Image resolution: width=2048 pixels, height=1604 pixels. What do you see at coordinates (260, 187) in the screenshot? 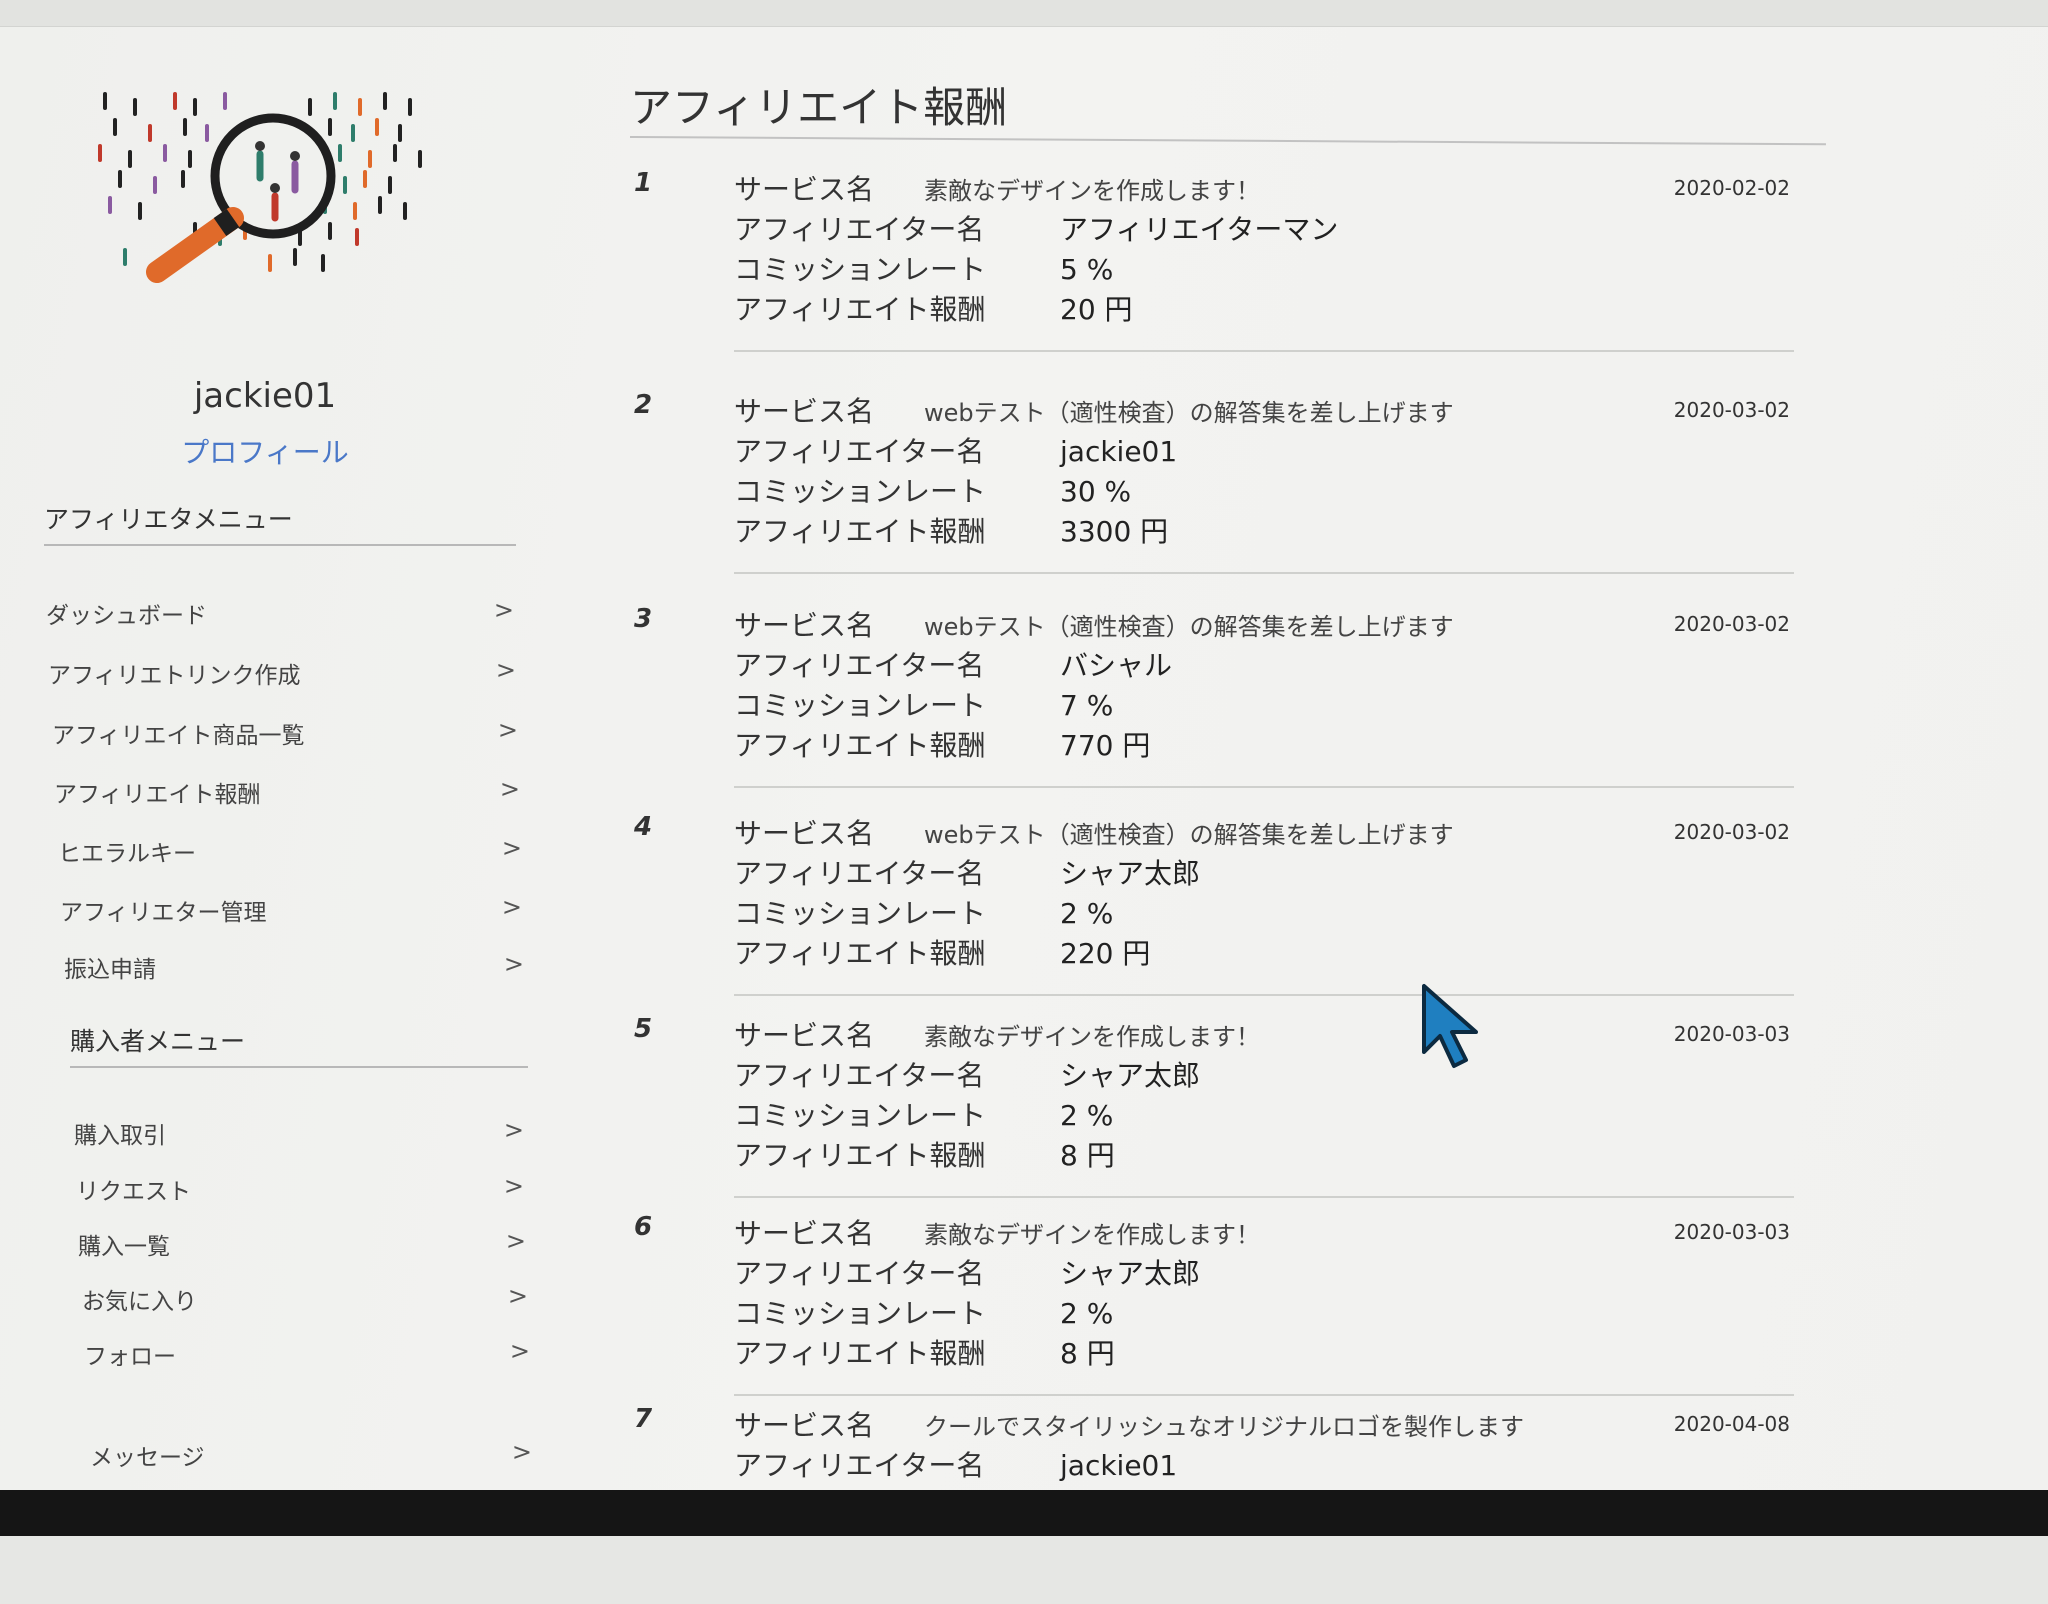
I see `magnifier-people-logo` at bounding box center [260, 187].